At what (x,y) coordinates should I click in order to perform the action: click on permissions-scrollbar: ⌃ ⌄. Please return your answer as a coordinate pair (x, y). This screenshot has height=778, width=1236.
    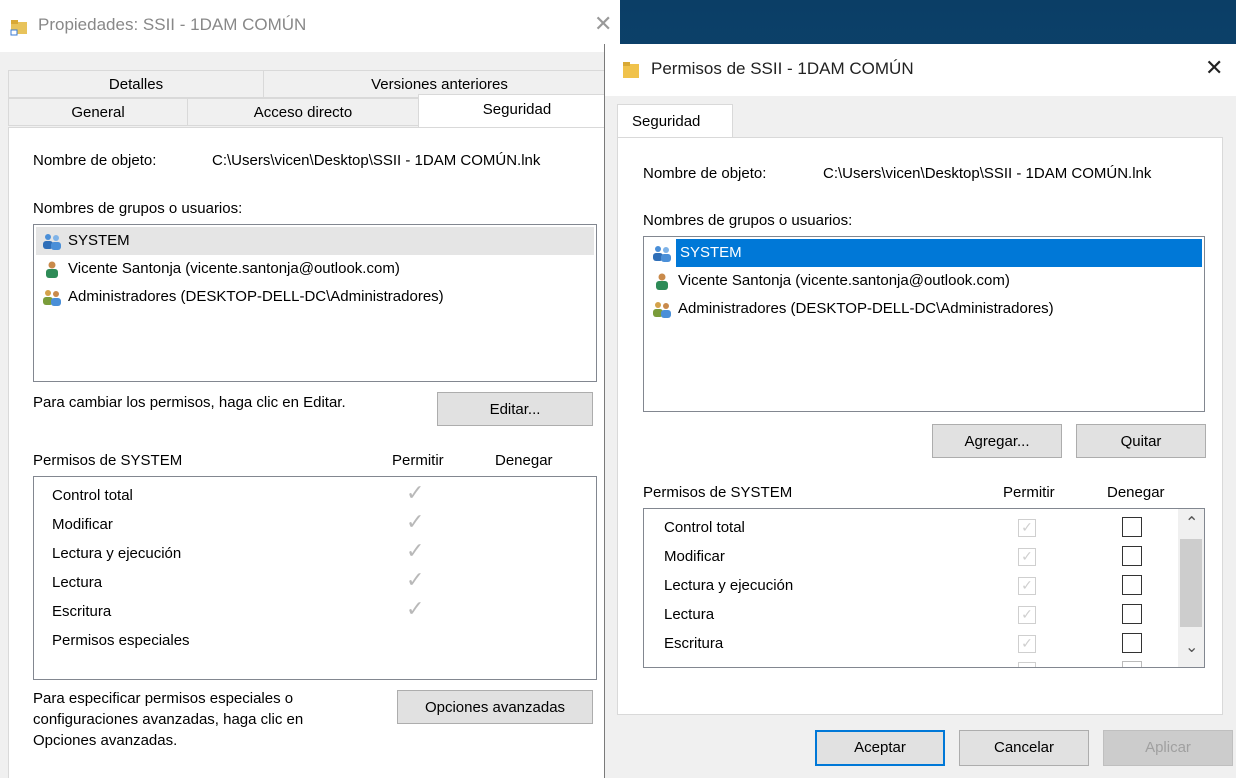
    Looking at the image, I should click on (1191, 588).